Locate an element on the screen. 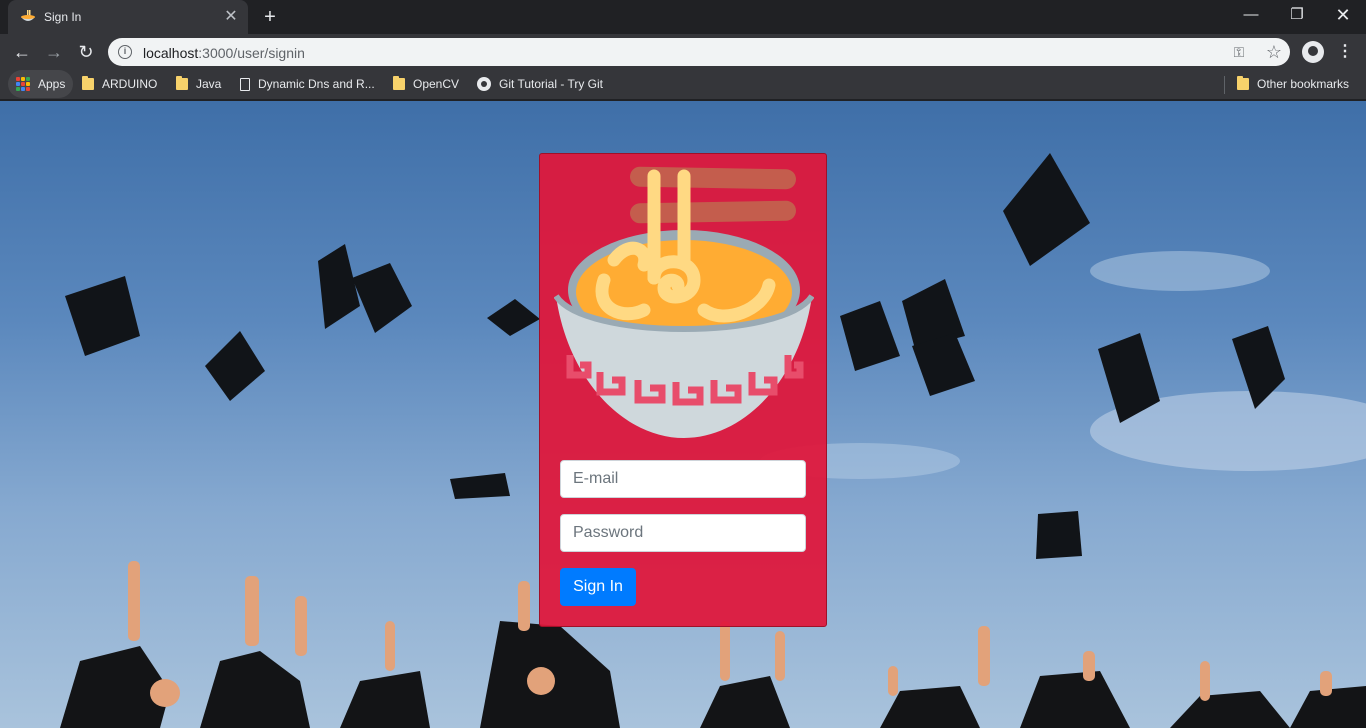  bookmark-label: Java is located at coordinates (209, 84).